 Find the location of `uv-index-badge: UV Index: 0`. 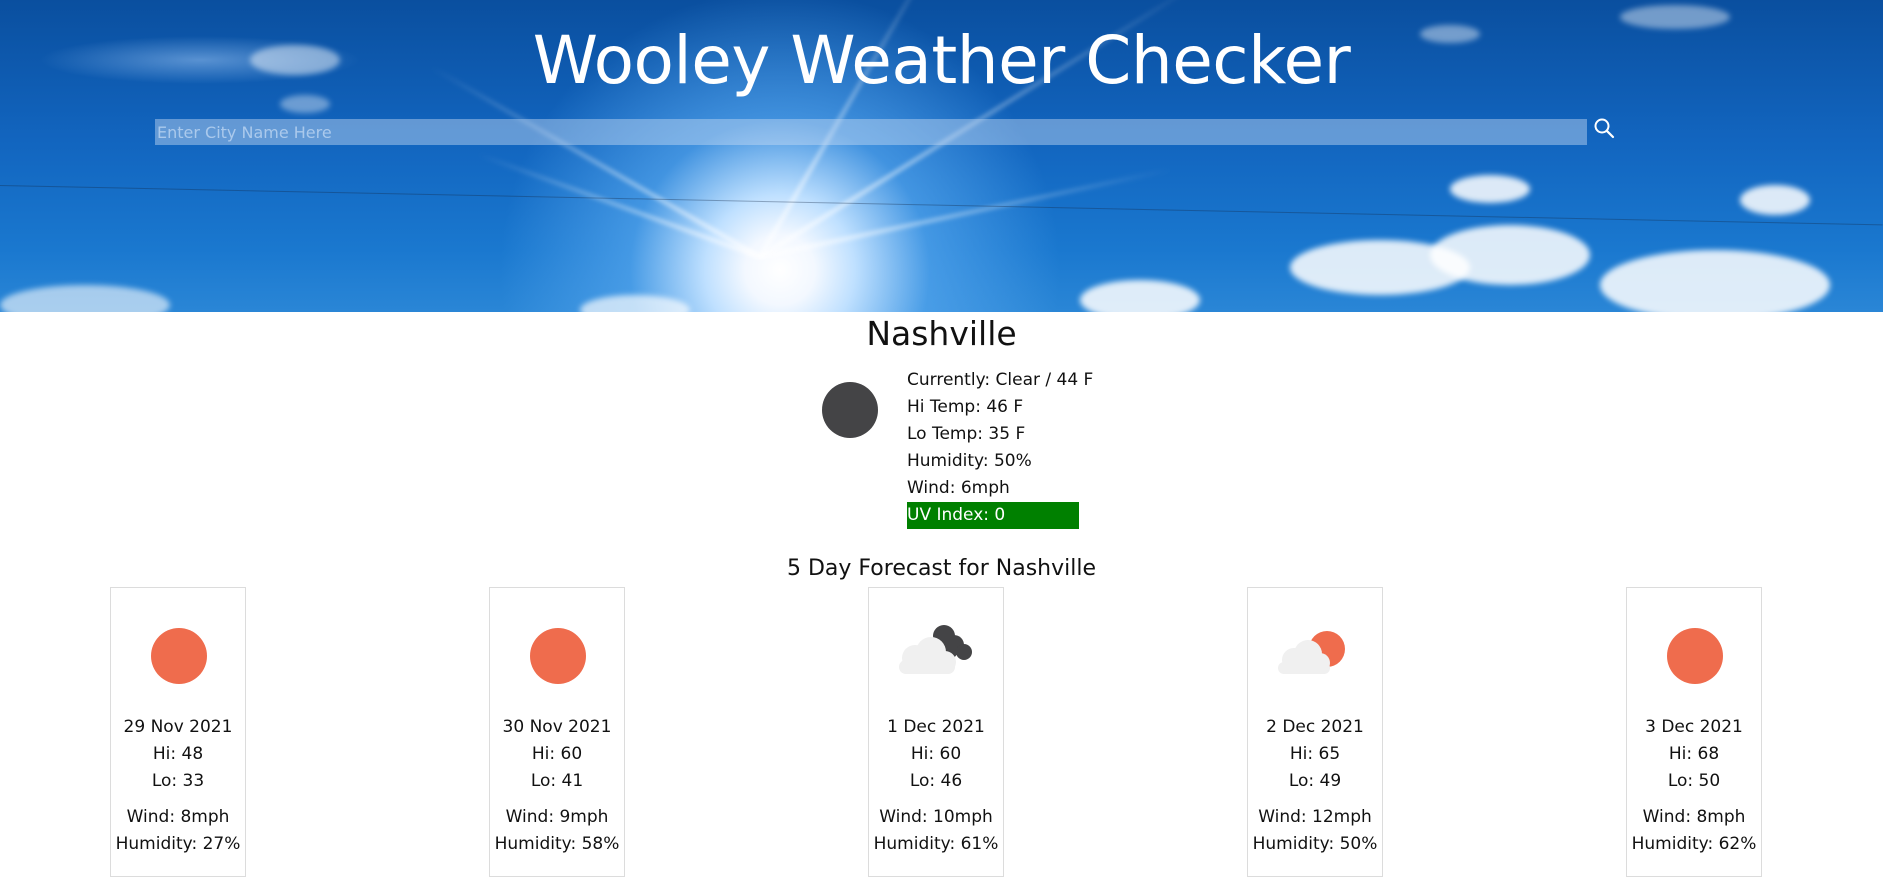

uv-index-badge: UV Index: 0 is located at coordinates (993, 515).